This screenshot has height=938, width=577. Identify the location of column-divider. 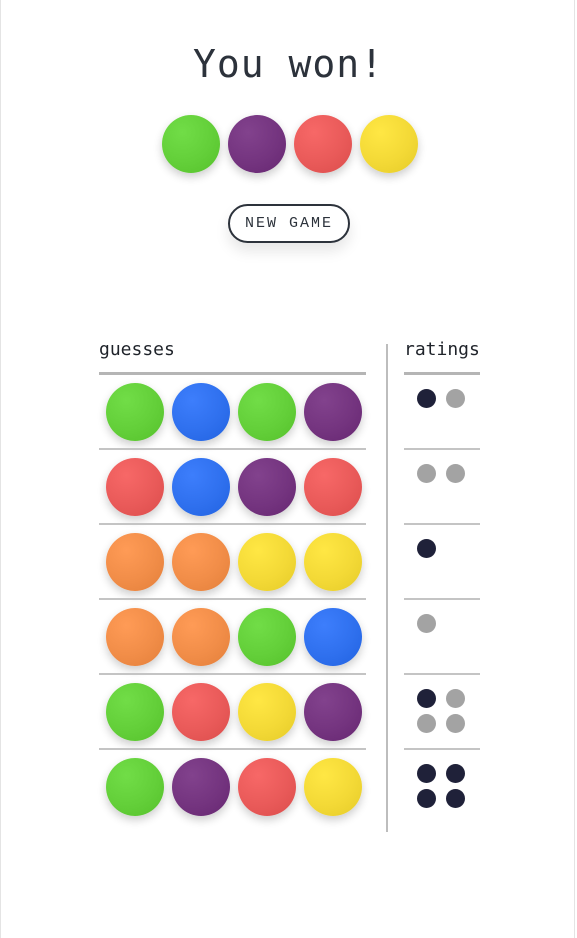
(387, 588).